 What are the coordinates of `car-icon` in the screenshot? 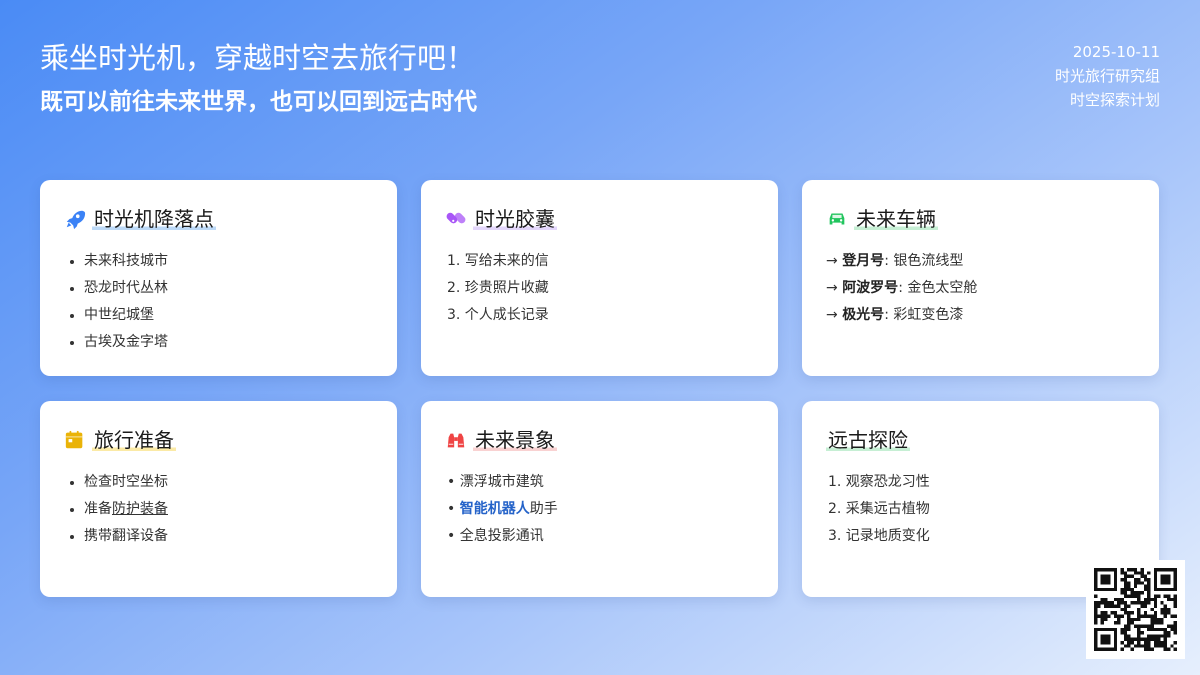 It's located at (837, 219).